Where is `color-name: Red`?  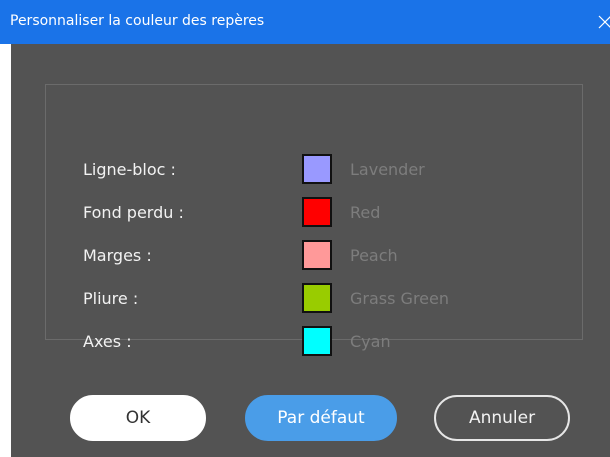 color-name: Red is located at coordinates (365, 212).